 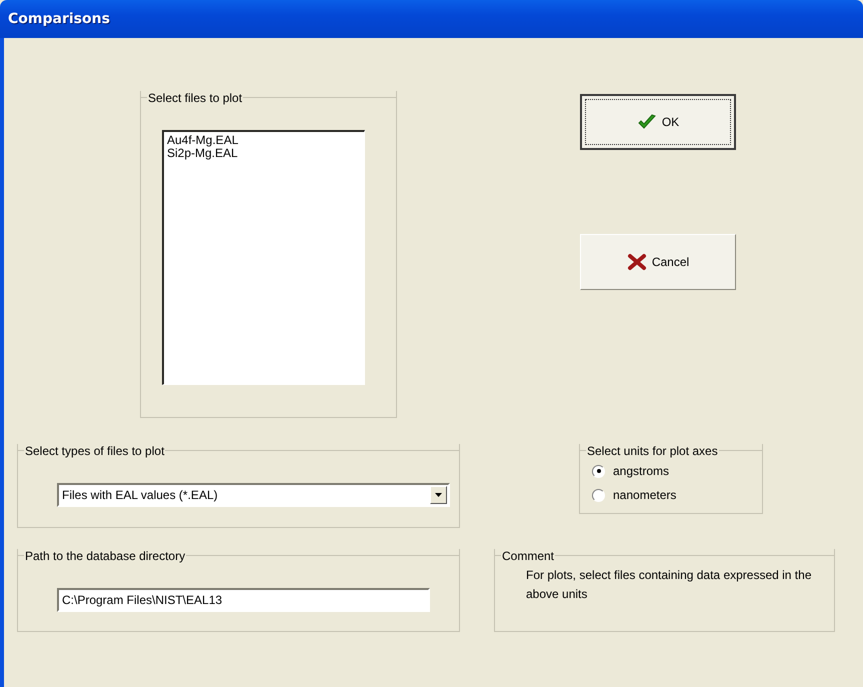 I want to click on window-title: Comparisons, so click(x=59, y=19).